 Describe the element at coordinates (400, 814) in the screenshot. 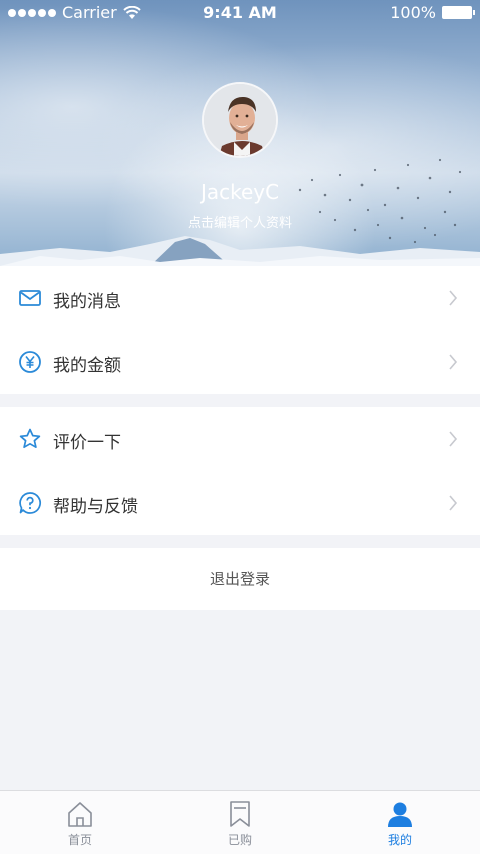

I see `user-icon` at that location.